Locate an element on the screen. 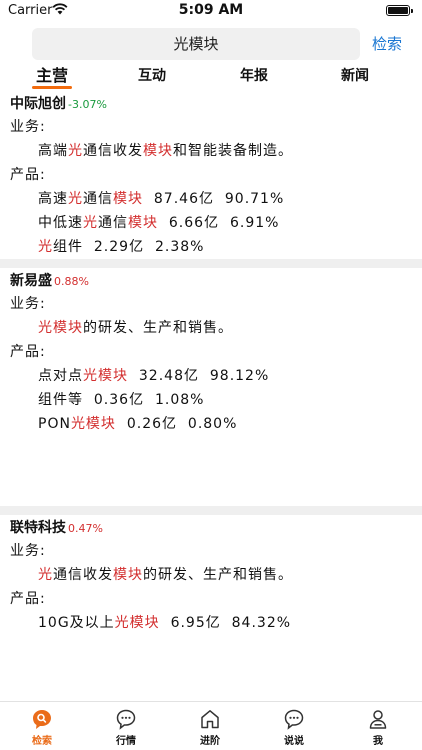 This screenshot has width=422, height=750. tab-news: 新闻 is located at coordinates (355, 76).